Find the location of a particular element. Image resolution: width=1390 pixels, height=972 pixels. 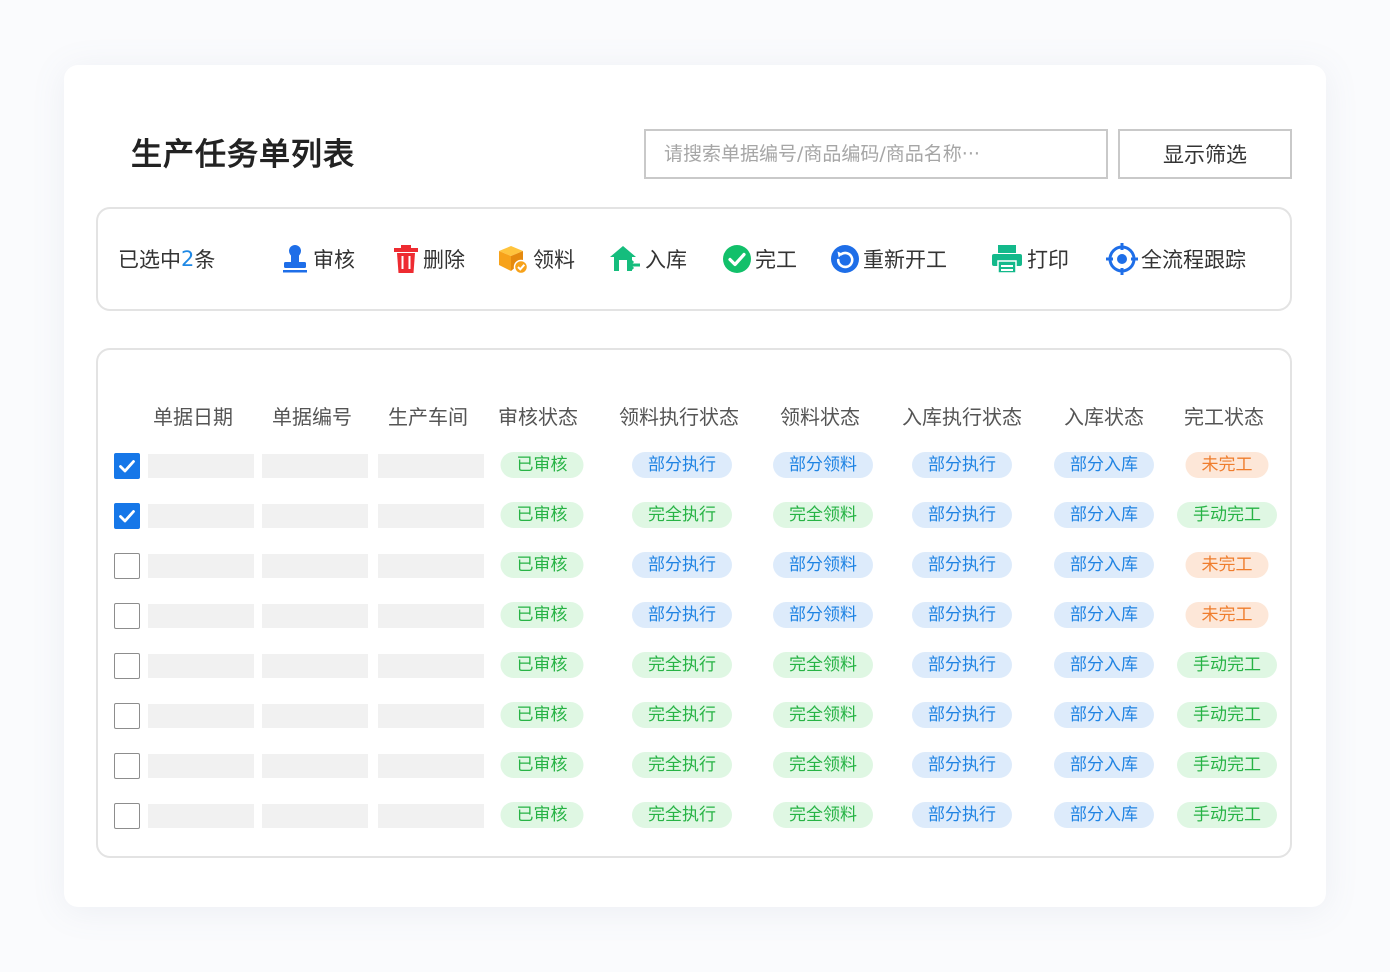

complete-button: 完工 is located at coordinates (759, 259).